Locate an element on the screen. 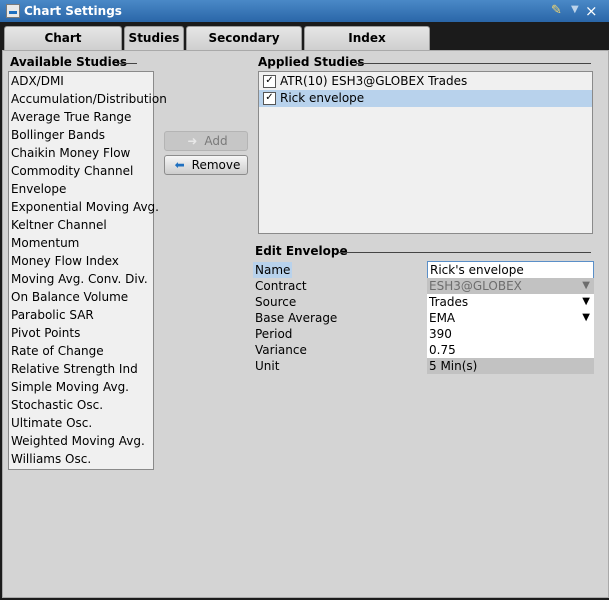 This screenshot has width=609, height=600. list-item: Weighted Moving Avg. is located at coordinates (78, 441).